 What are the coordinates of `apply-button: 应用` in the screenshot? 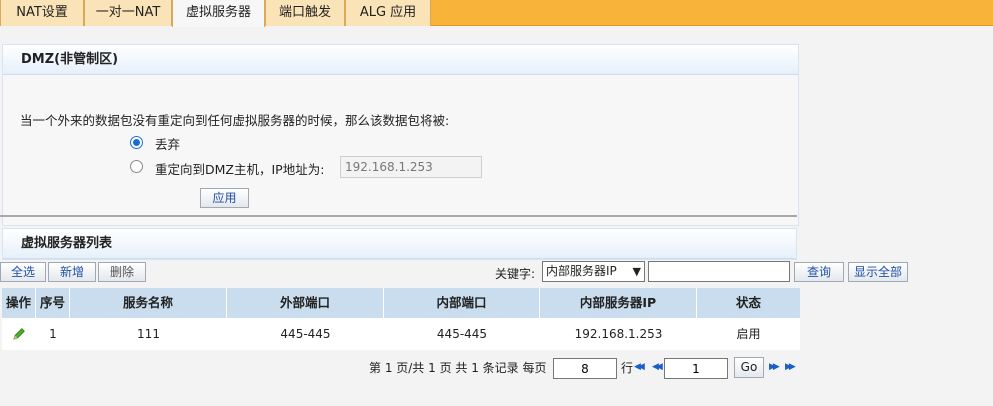 It's located at (224, 198).